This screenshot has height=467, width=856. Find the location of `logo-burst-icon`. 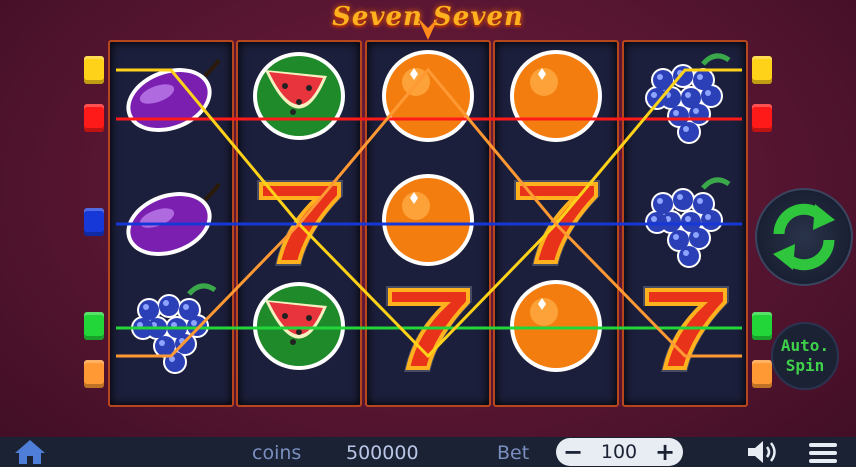

logo-burst-icon is located at coordinates (428, 29).